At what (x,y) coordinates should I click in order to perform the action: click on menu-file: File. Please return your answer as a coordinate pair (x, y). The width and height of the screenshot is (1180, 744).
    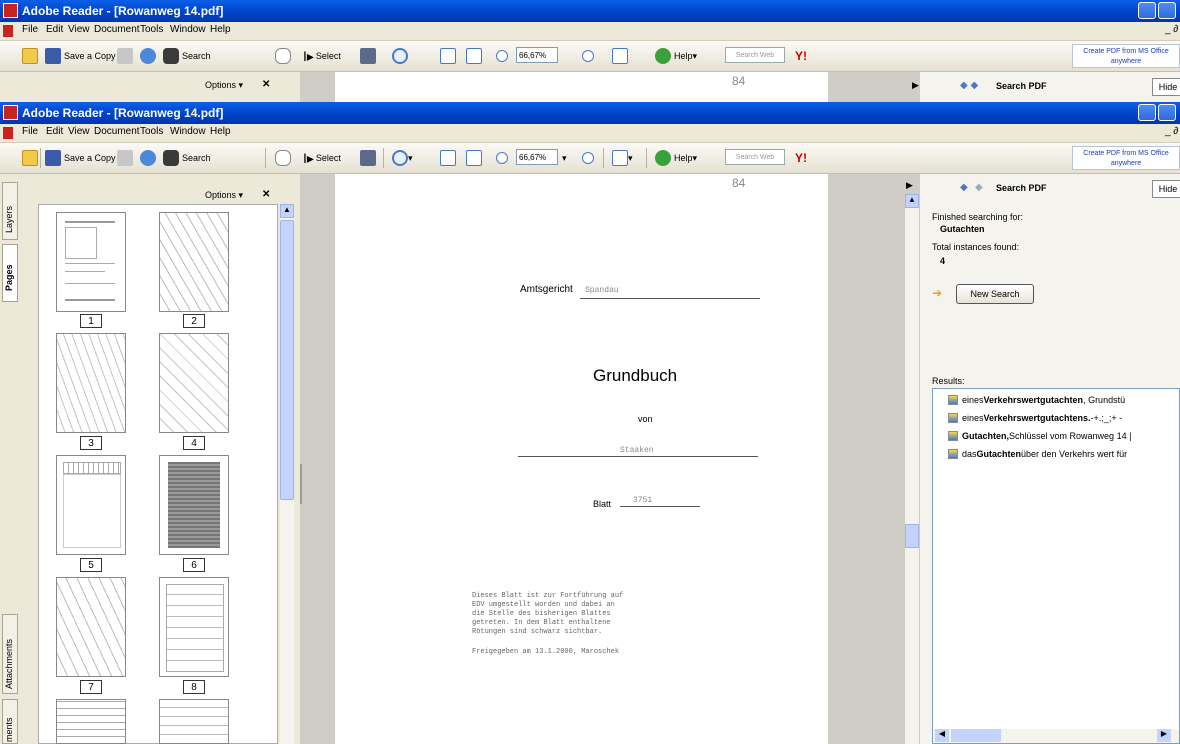
    Looking at the image, I should click on (30, 131).